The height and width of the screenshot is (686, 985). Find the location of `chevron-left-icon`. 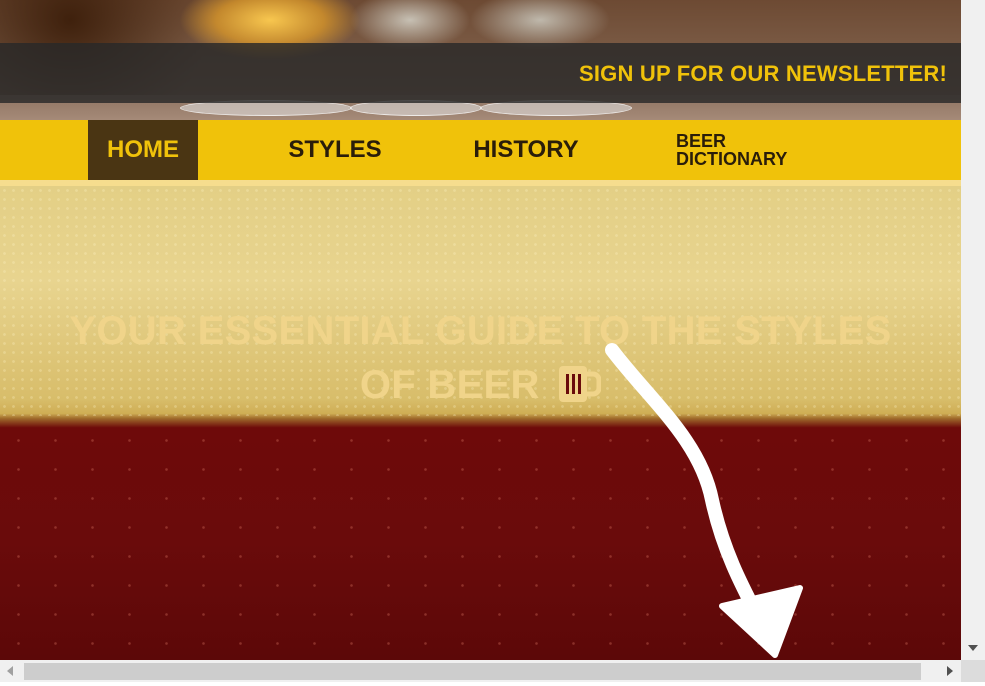

chevron-left-icon is located at coordinates (11, 671).